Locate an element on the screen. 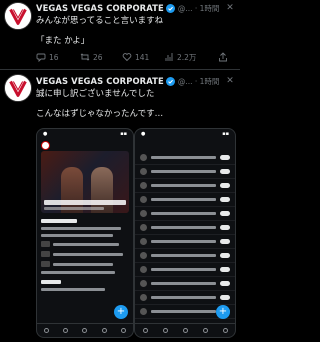 This screenshot has height=342, width=320. share-button is located at coordinates (224, 57).